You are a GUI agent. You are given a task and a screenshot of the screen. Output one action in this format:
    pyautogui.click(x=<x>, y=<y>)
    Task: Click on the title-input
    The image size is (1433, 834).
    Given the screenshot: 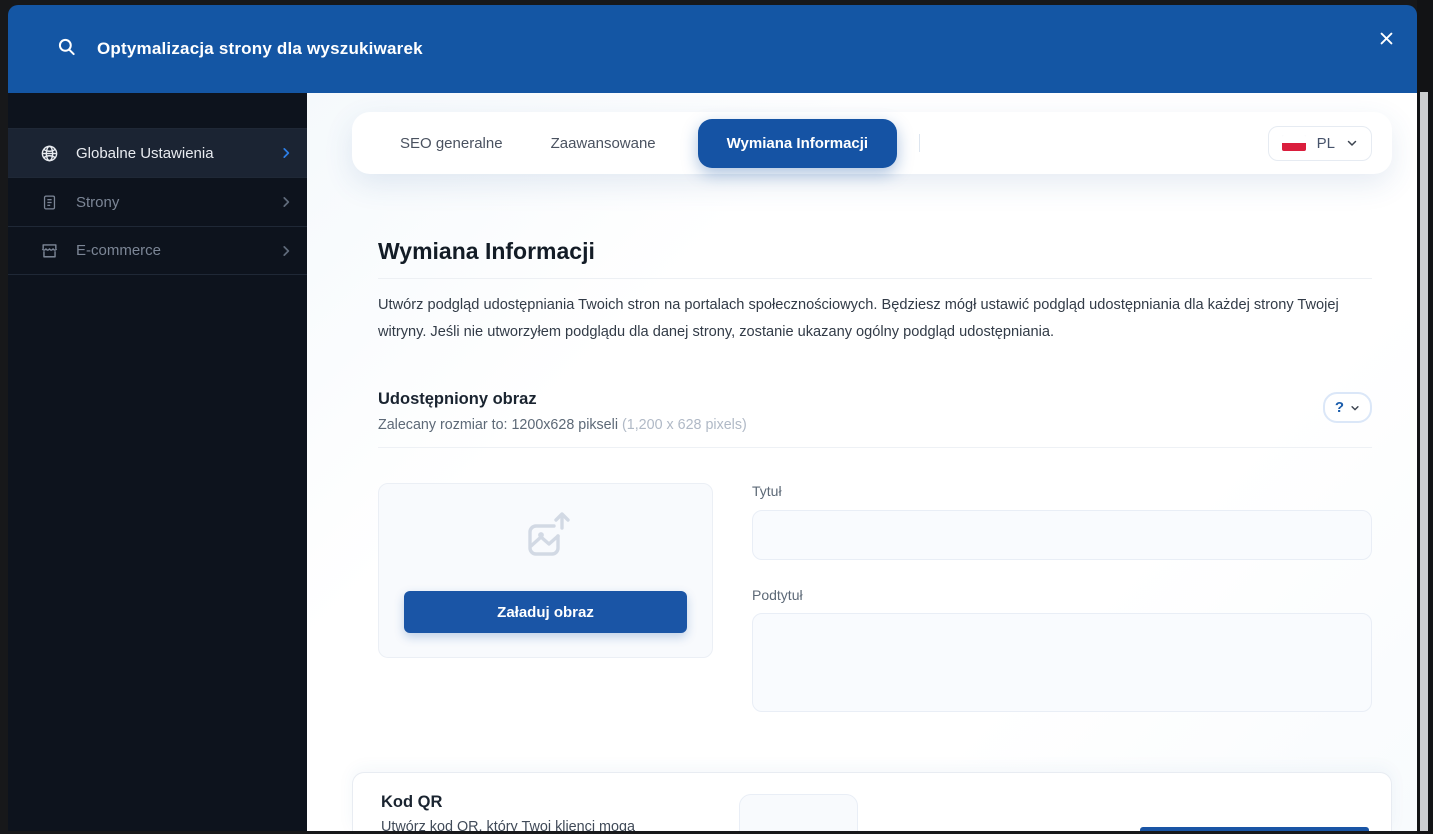 What is the action you would take?
    pyautogui.click(x=1062, y=535)
    